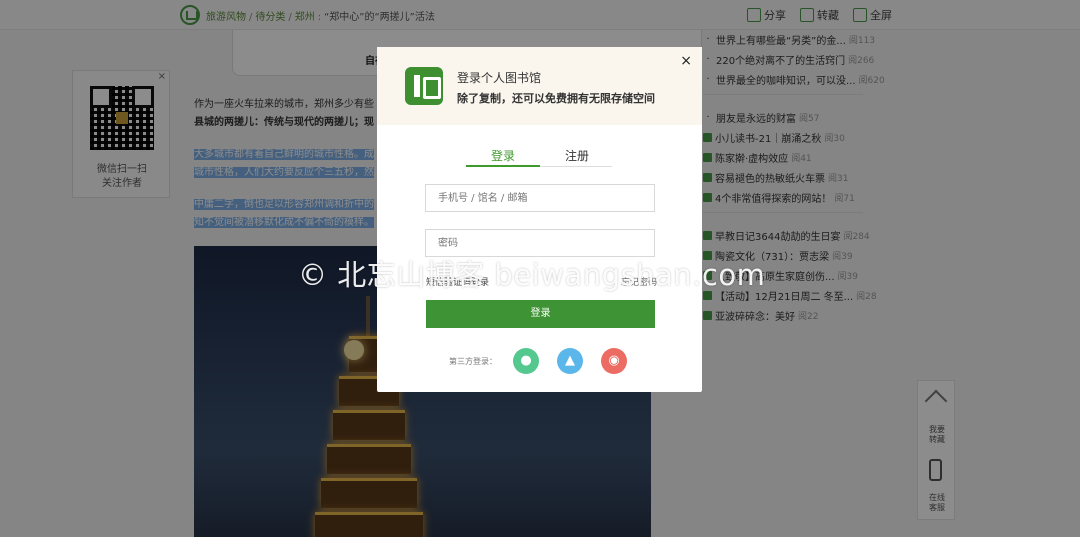 This screenshot has width=1080, height=537. What do you see at coordinates (539, 86) in the screenshot?
I see `modal-header: 登录个人图书馆 除了复制，还可以免费拥有无限存储空间 ×` at bounding box center [539, 86].